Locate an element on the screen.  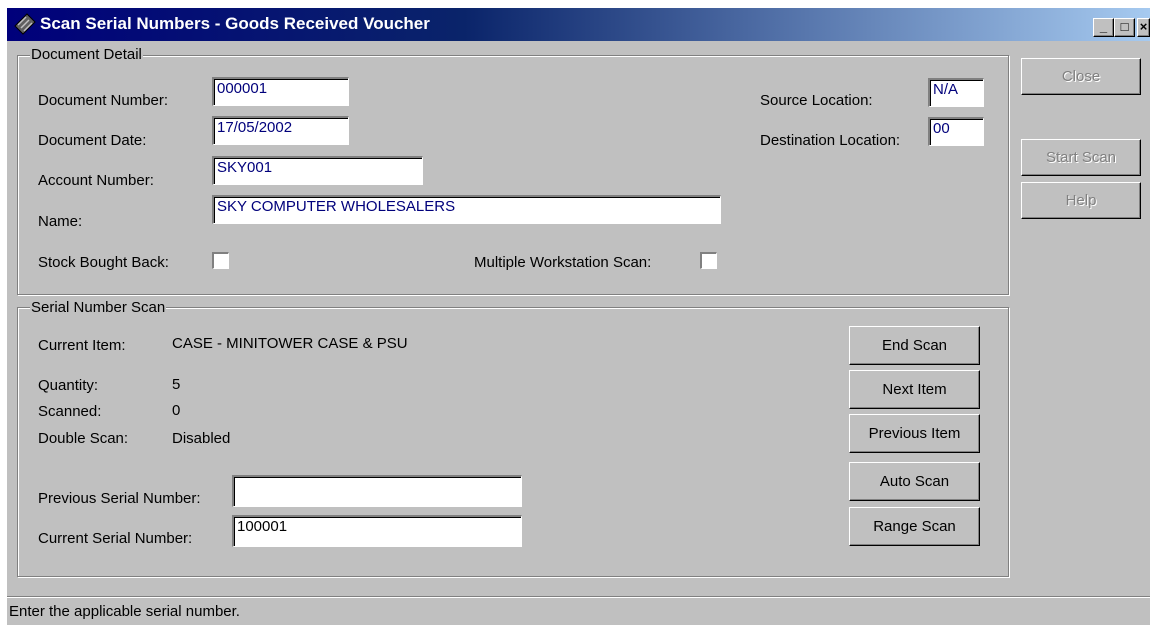
account-number-label: Account Number: is located at coordinates (96, 180).